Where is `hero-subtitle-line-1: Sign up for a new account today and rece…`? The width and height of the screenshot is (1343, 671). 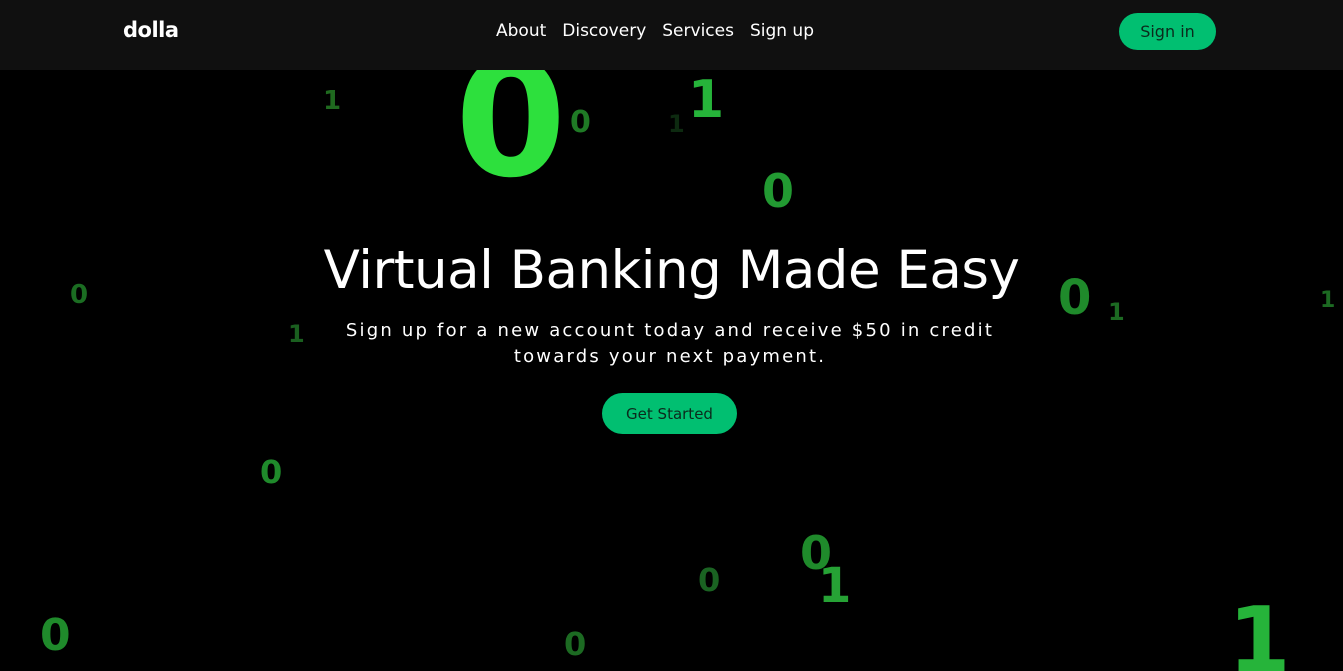 hero-subtitle-line-1: Sign up for a new account today and rece… is located at coordinates (670, 330).